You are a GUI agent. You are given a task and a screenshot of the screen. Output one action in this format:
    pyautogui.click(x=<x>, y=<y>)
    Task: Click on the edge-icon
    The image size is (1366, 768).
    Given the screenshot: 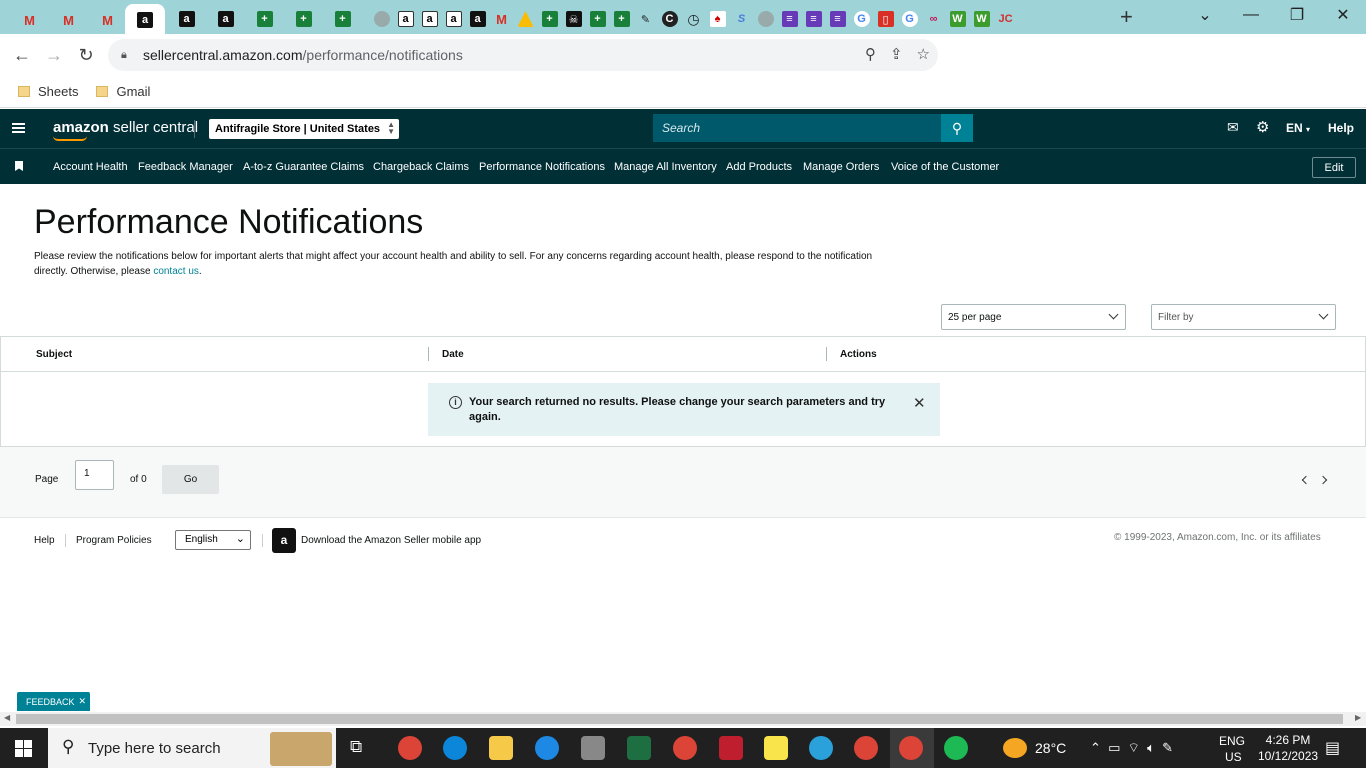 What is the action you would take?
    pyautogui.click(x=455, y=748)
    